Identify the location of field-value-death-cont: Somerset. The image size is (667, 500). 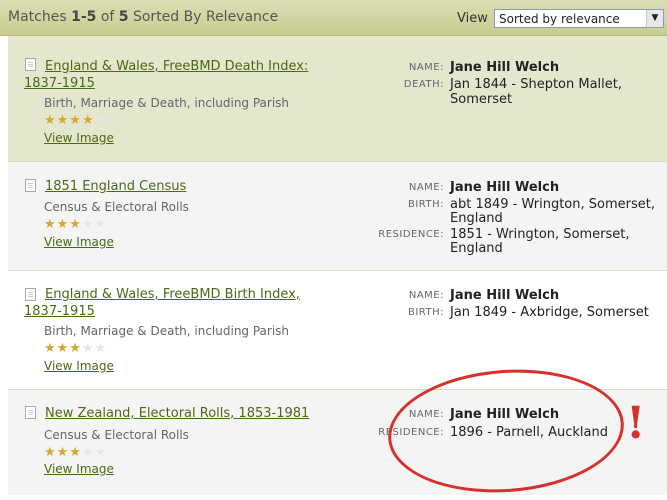
(481, 99).